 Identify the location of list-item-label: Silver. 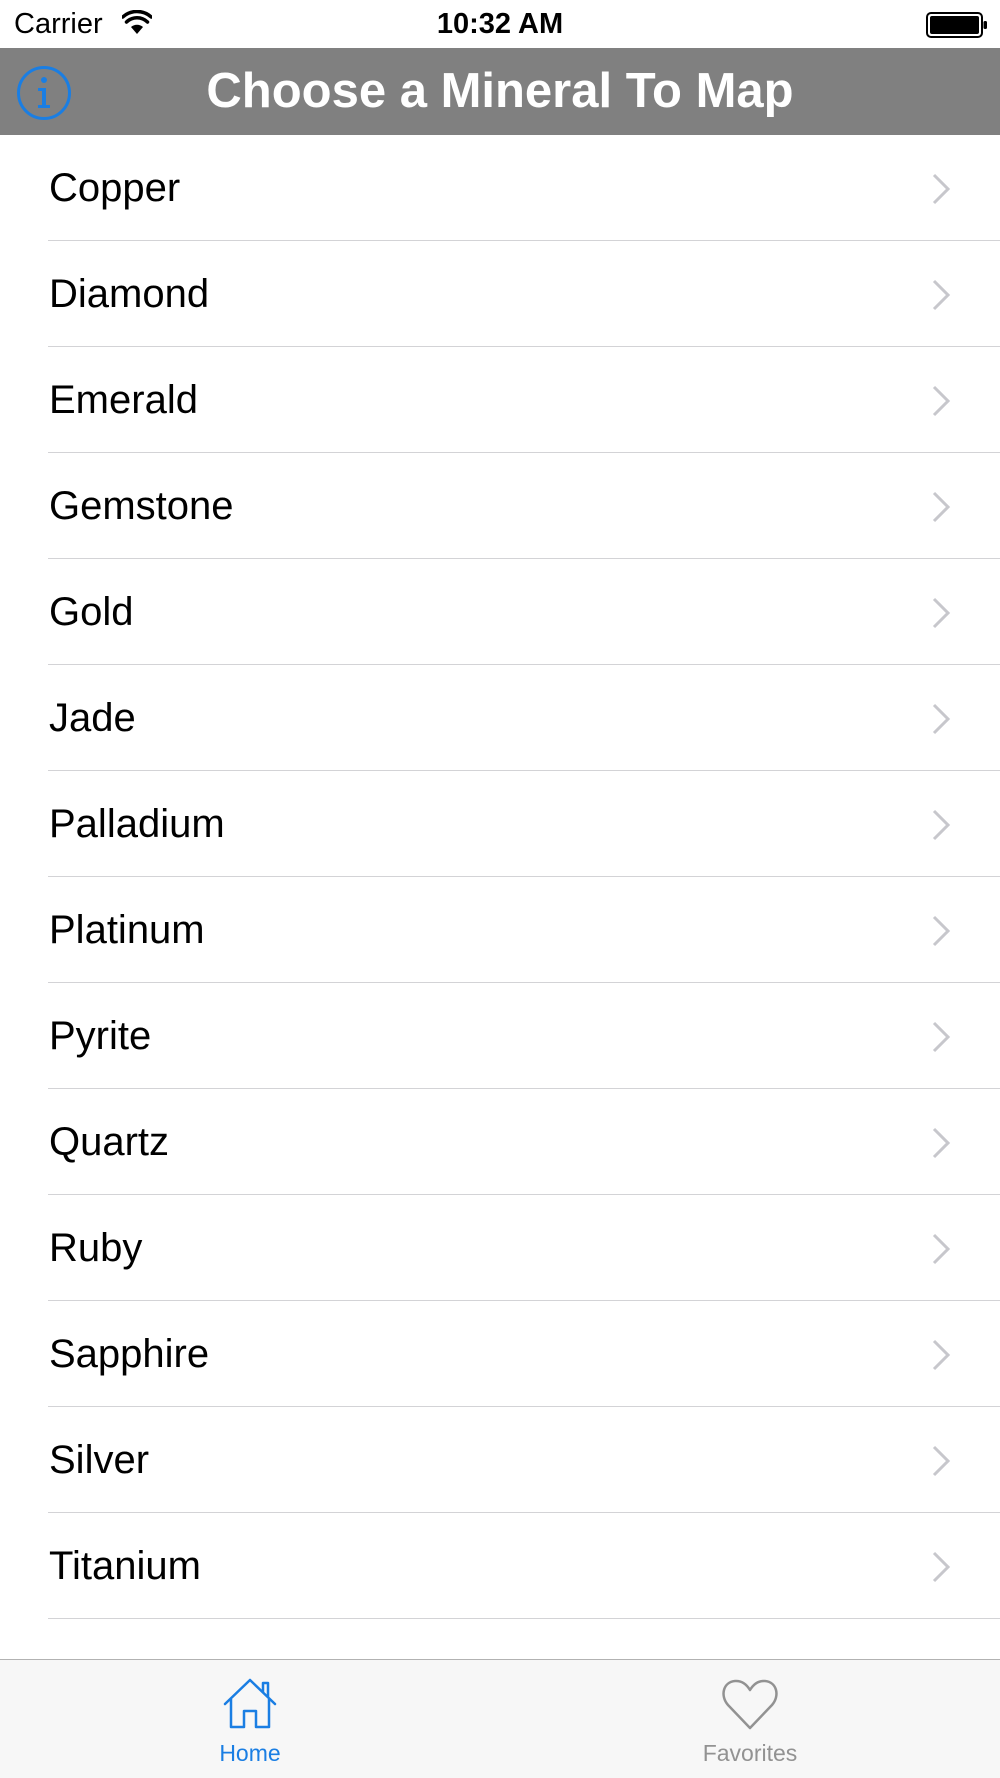
(99, 1460).